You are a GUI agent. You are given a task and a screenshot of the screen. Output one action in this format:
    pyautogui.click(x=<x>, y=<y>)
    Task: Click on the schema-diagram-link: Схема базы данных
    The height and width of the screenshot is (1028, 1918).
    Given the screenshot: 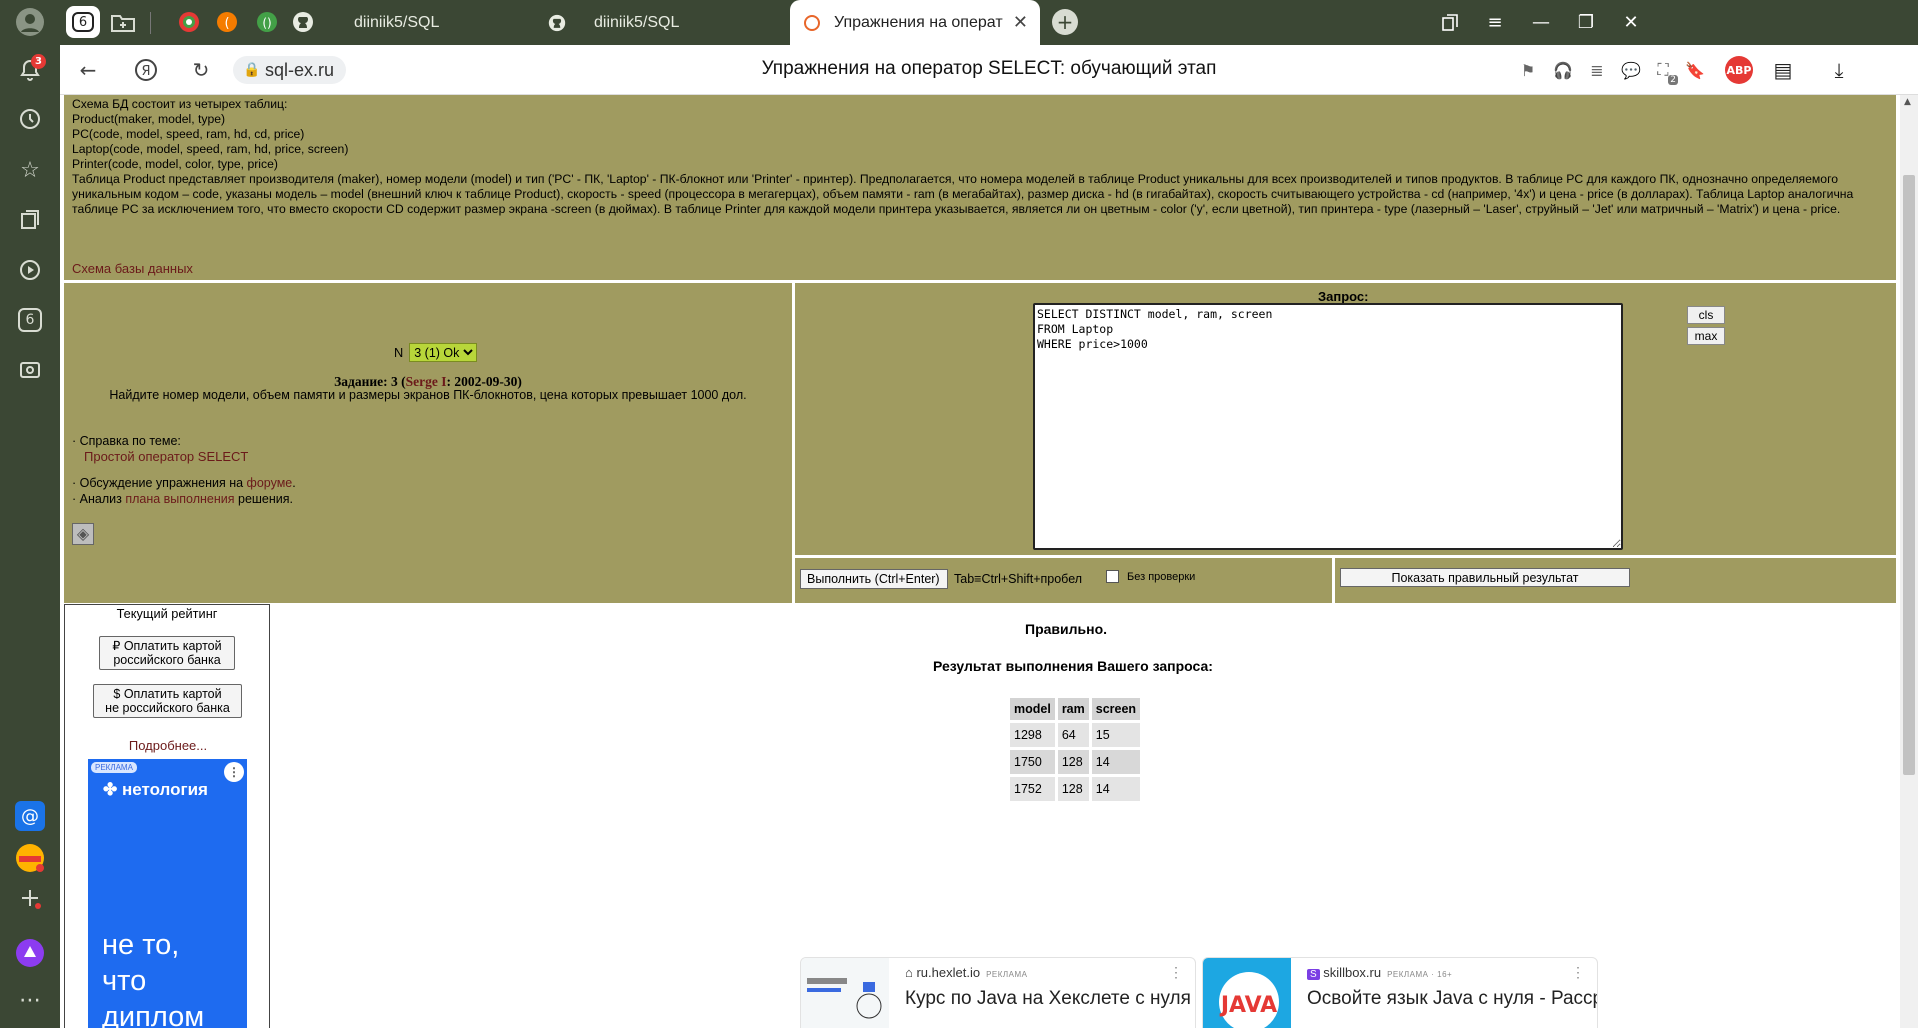 What is the action you would take?
    pyautogui.click(x=132, y=268)
    